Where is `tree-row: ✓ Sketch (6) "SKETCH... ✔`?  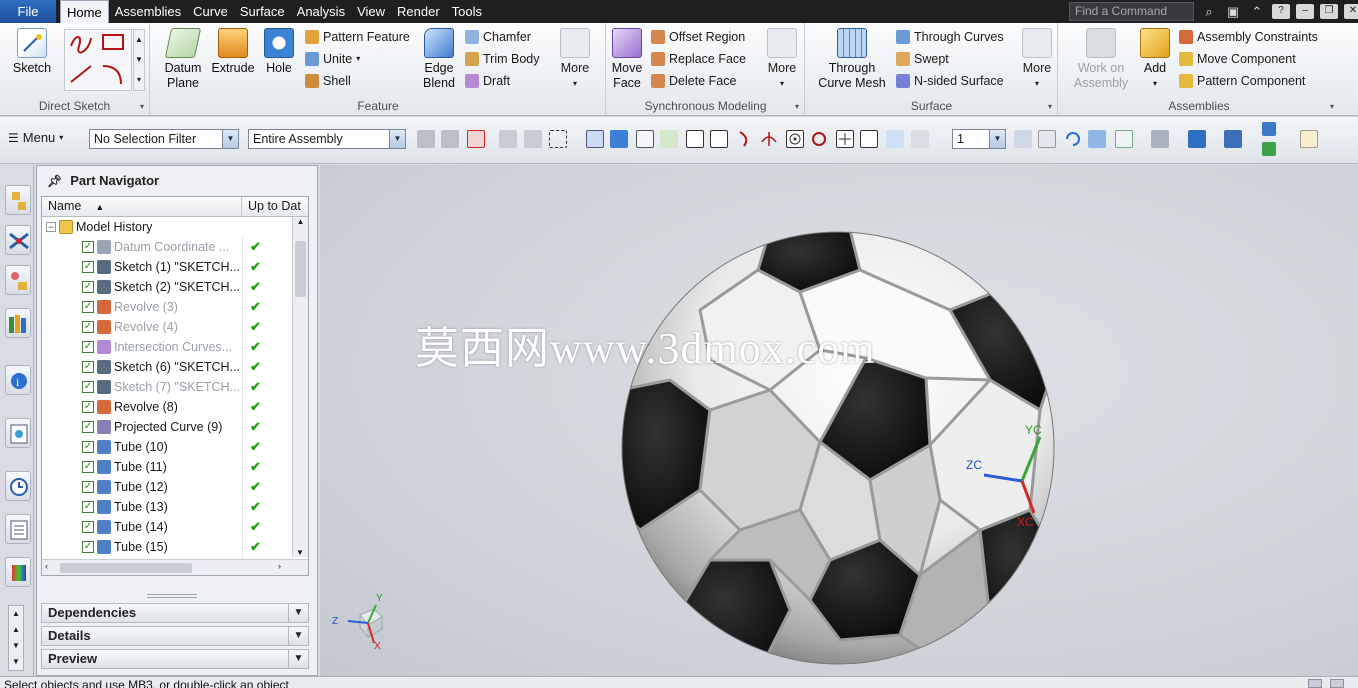 tree-row: ✓ Sketch (6) "SKETCH... ✔ is located at coordinates (167, 367).